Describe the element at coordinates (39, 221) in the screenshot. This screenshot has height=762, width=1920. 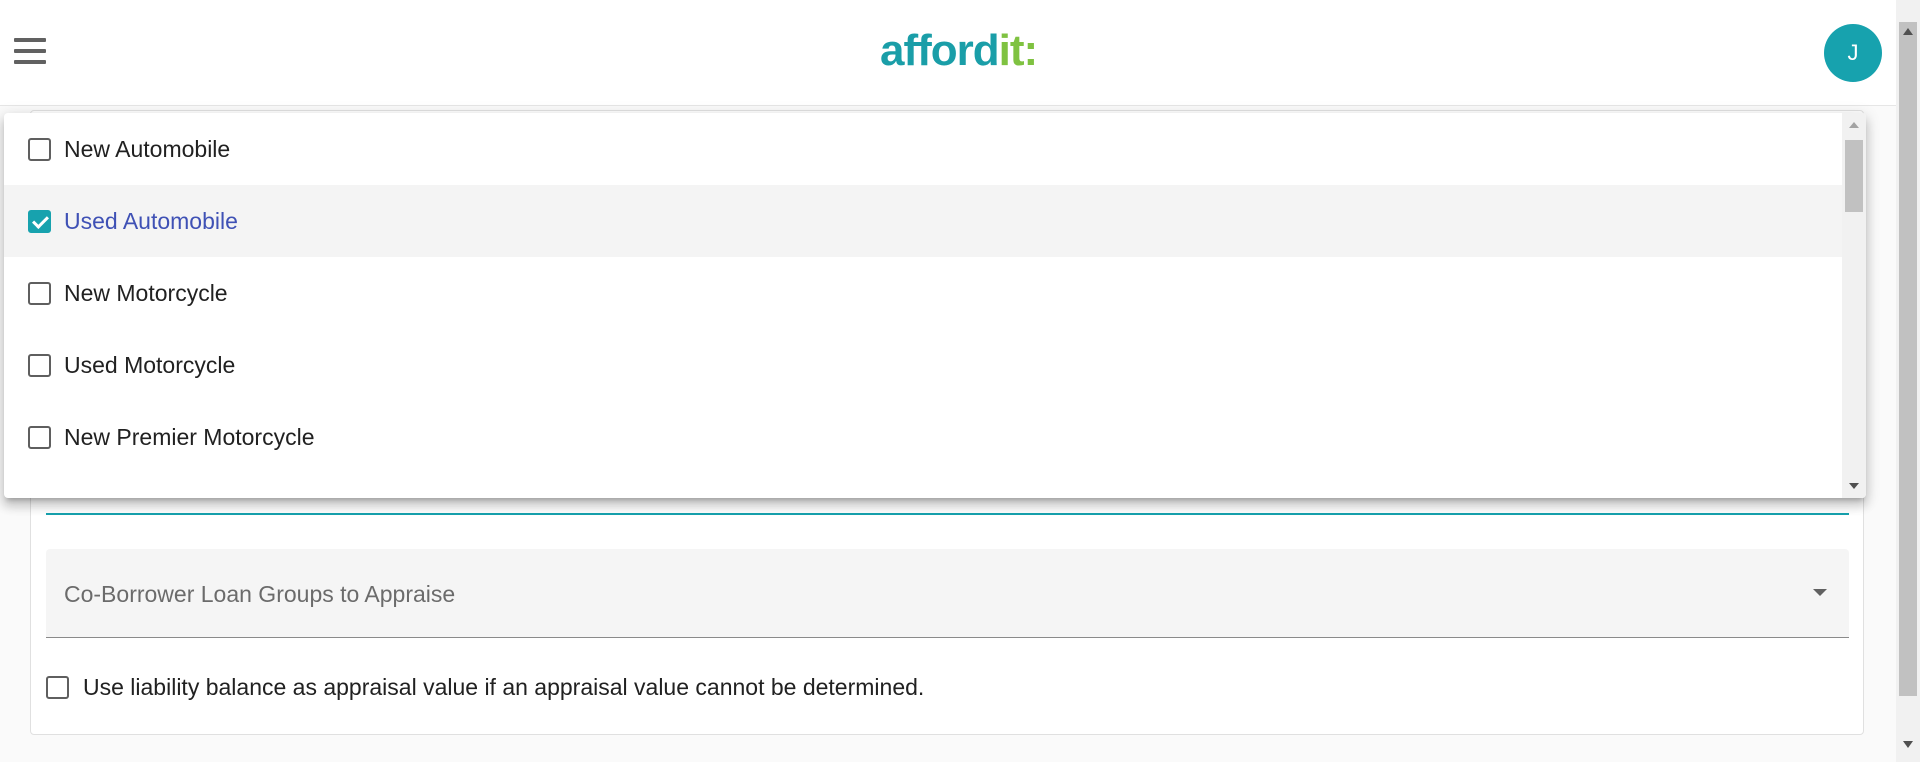
I see `option-checkbox-checked` at that location.